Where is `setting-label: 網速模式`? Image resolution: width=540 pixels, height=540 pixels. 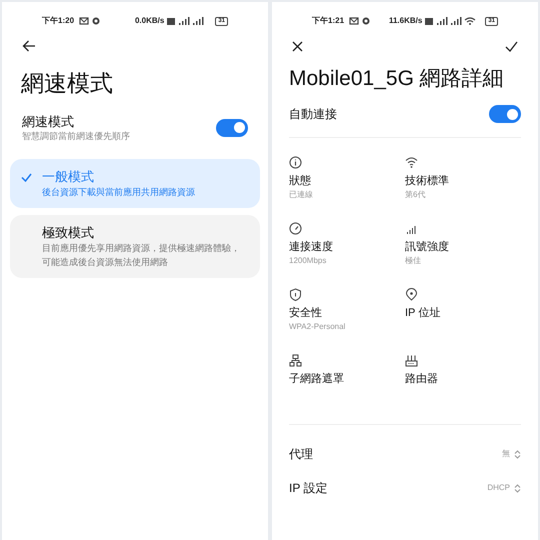 setting-label: 網速模式 is located at coordinates (48, 121).